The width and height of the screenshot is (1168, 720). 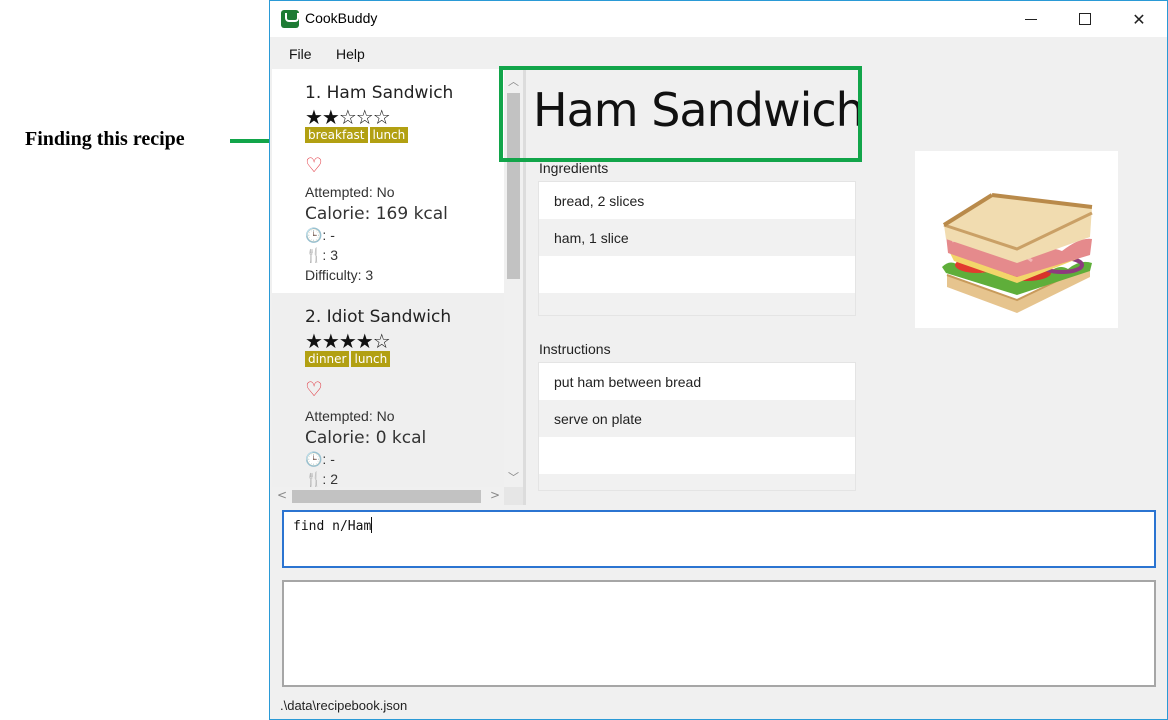 I want to click on tag-dinner: dinner, so click(x=327, y=359).